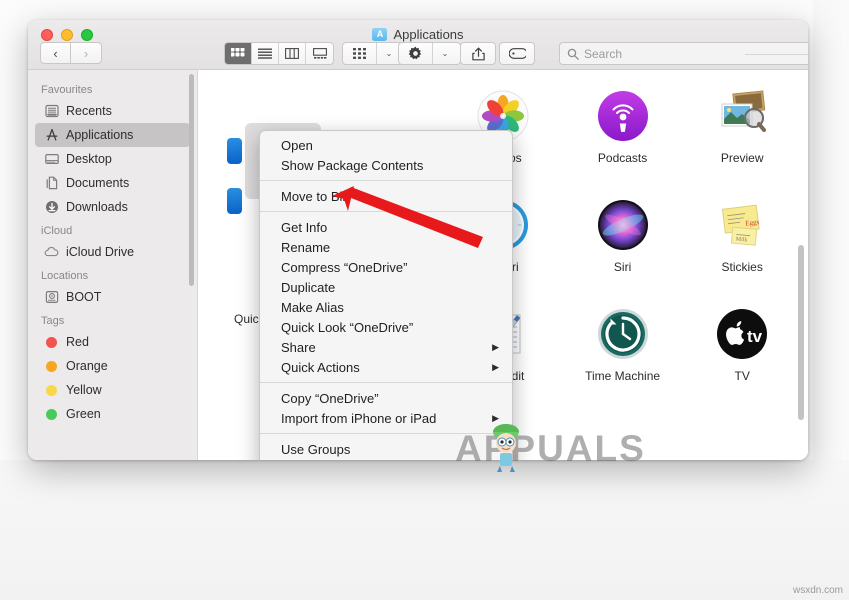 This screenshot has height=600, width=849. What do you see at coordinates (246, 319) in the screenshot?
I see `selected-item-label: Quic` at bounding box center [246, 319].